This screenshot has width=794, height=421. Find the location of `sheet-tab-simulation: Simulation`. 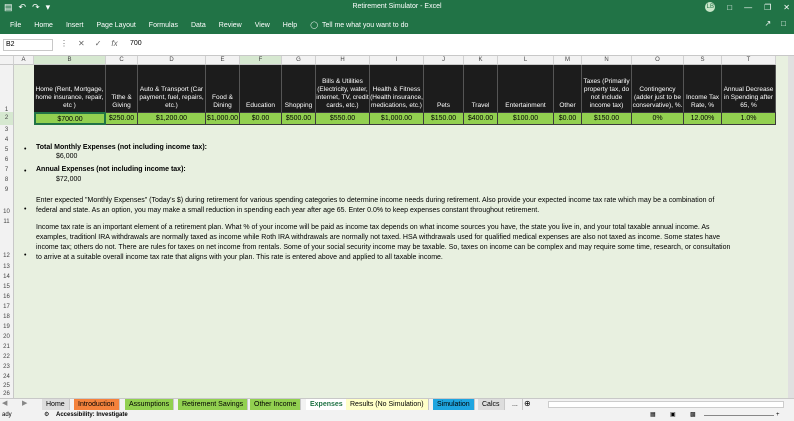

sheet-tab-simulation: Simulation is located at coordinates (454, 404).